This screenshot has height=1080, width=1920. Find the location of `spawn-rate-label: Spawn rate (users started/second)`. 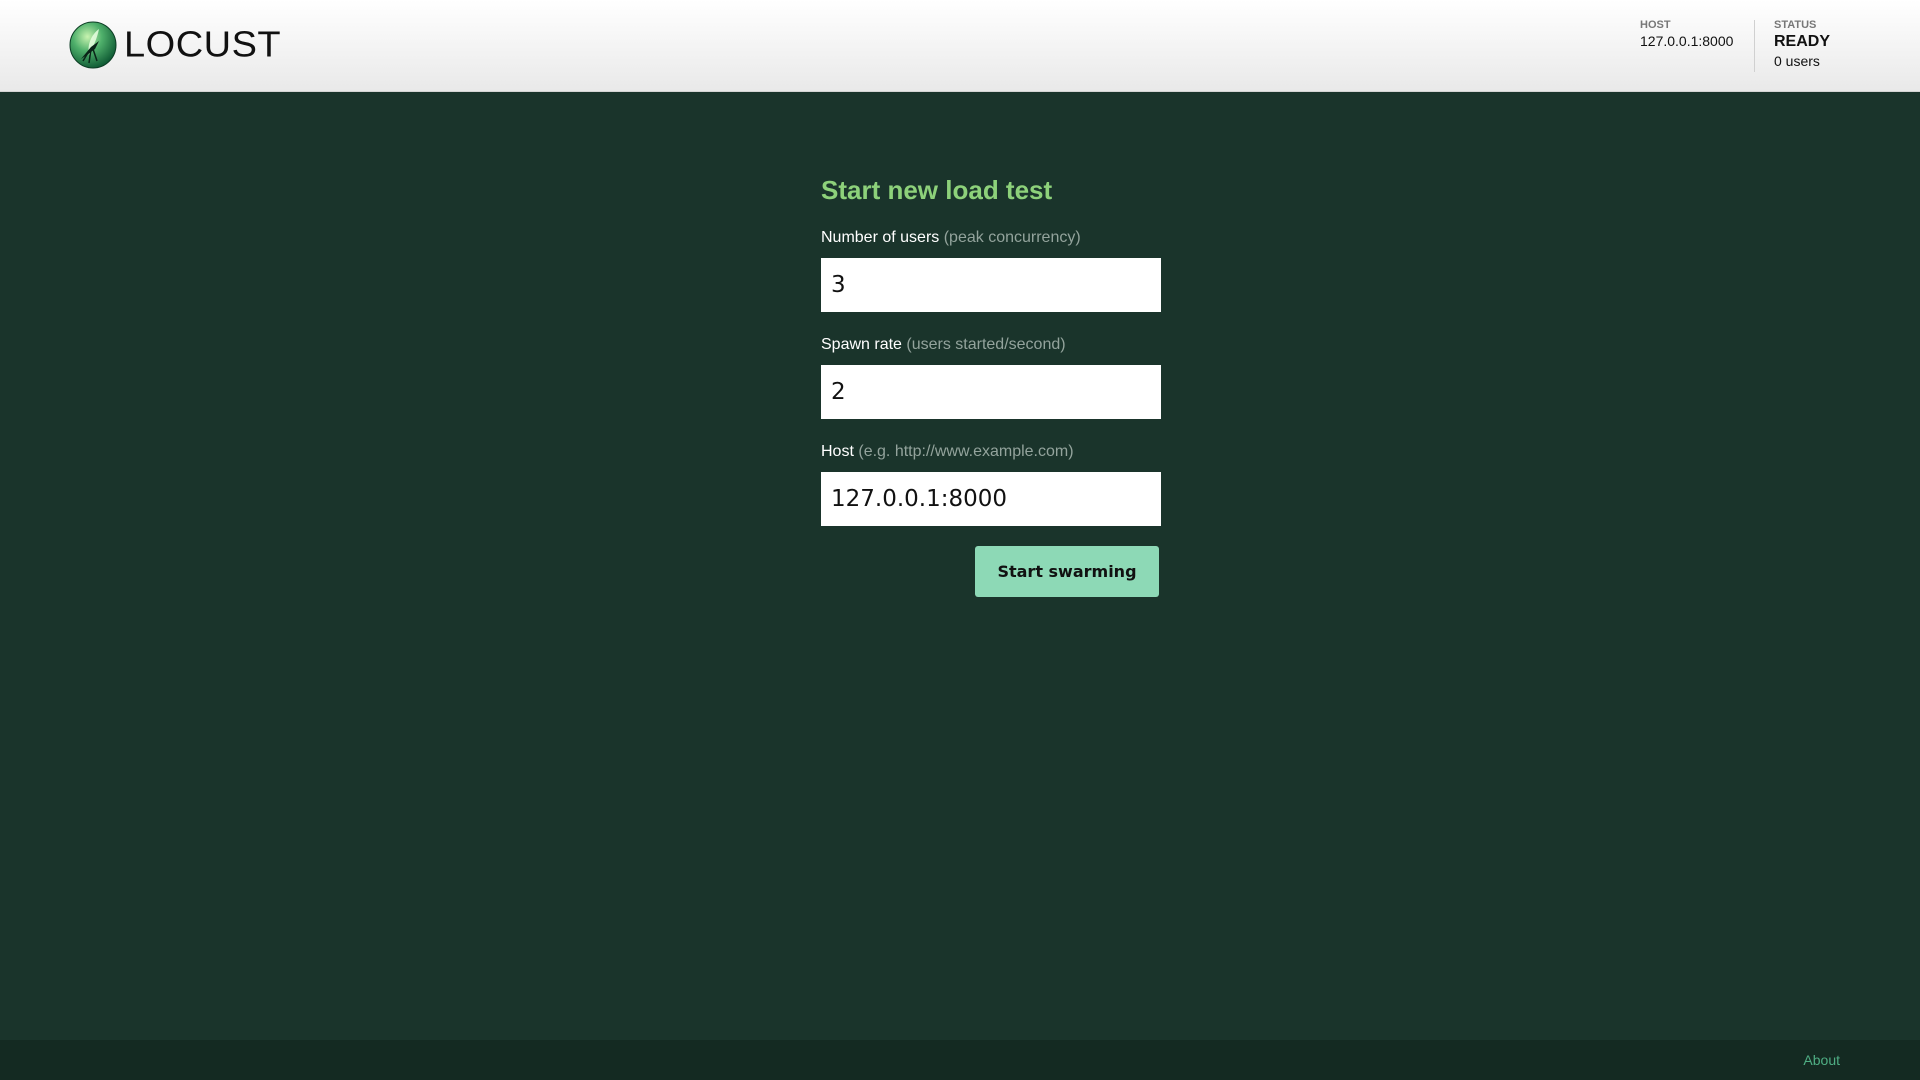

spawn-rate-label: Spawn rate (users started/second) is located at coordinates (991, 345).